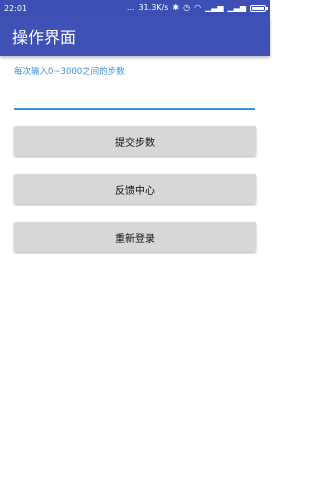  I want to click on step-input-hint: 每次输入0~3000之间的步数, so click(69, 72).